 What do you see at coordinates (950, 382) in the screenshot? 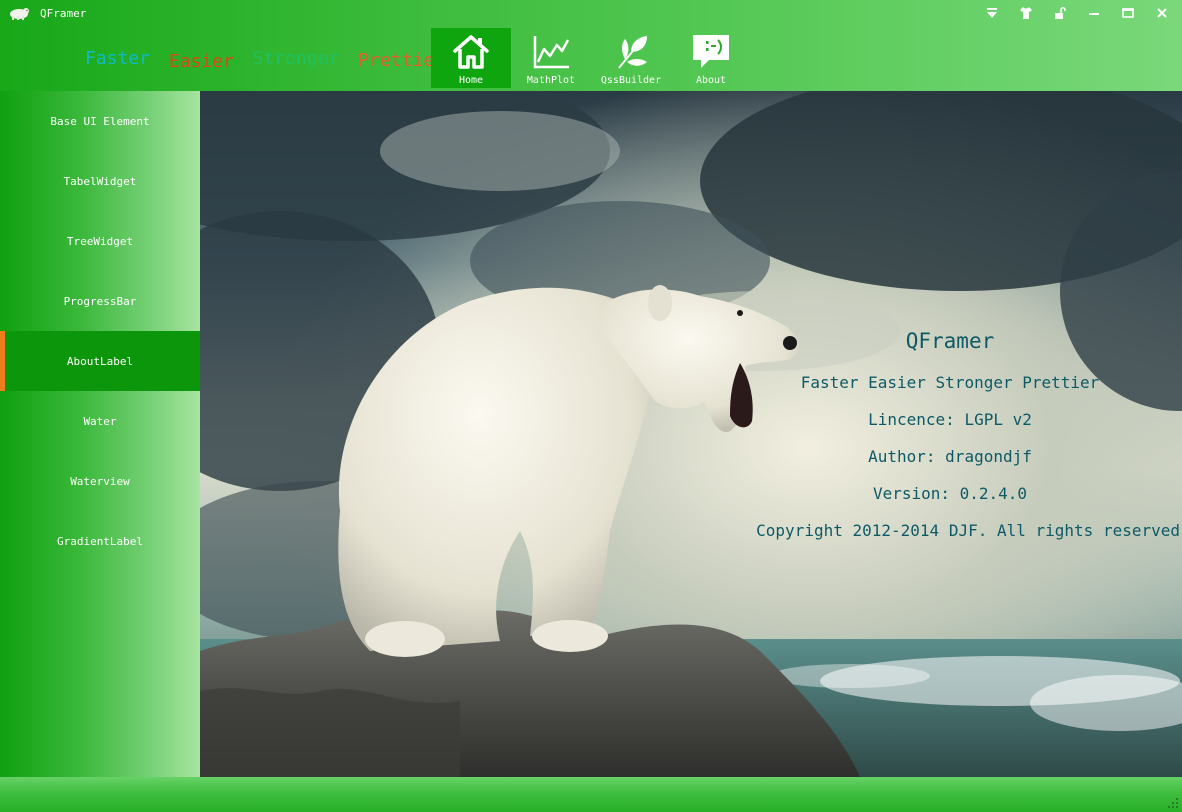
I see `about-slogan: Faster Easier Stronger Prettier` at bounding box center [950, 382].